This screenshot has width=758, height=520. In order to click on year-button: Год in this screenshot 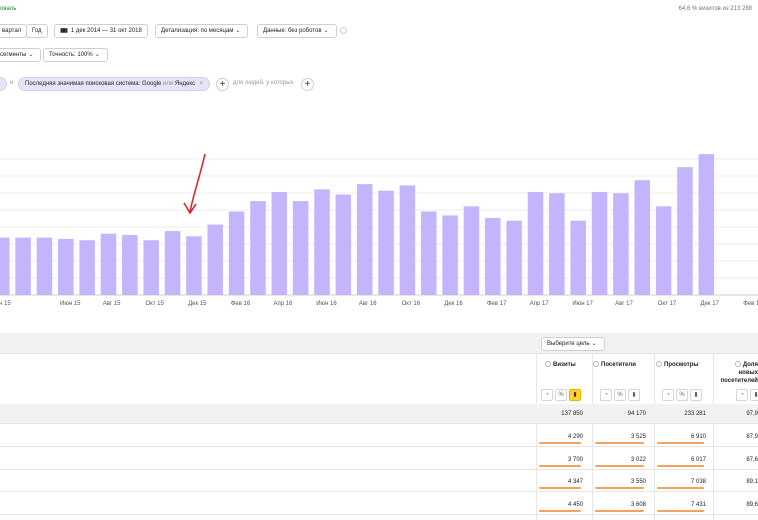, I will do `click(37, 31)`.